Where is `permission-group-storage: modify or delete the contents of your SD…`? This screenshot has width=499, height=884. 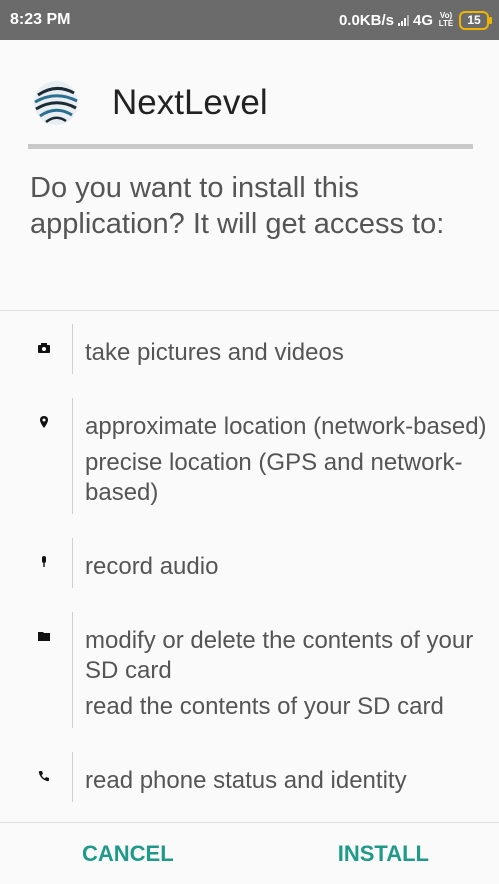
permission-group-storage: modify or delete the contents of your SD… is located at coordinates (249, 670).